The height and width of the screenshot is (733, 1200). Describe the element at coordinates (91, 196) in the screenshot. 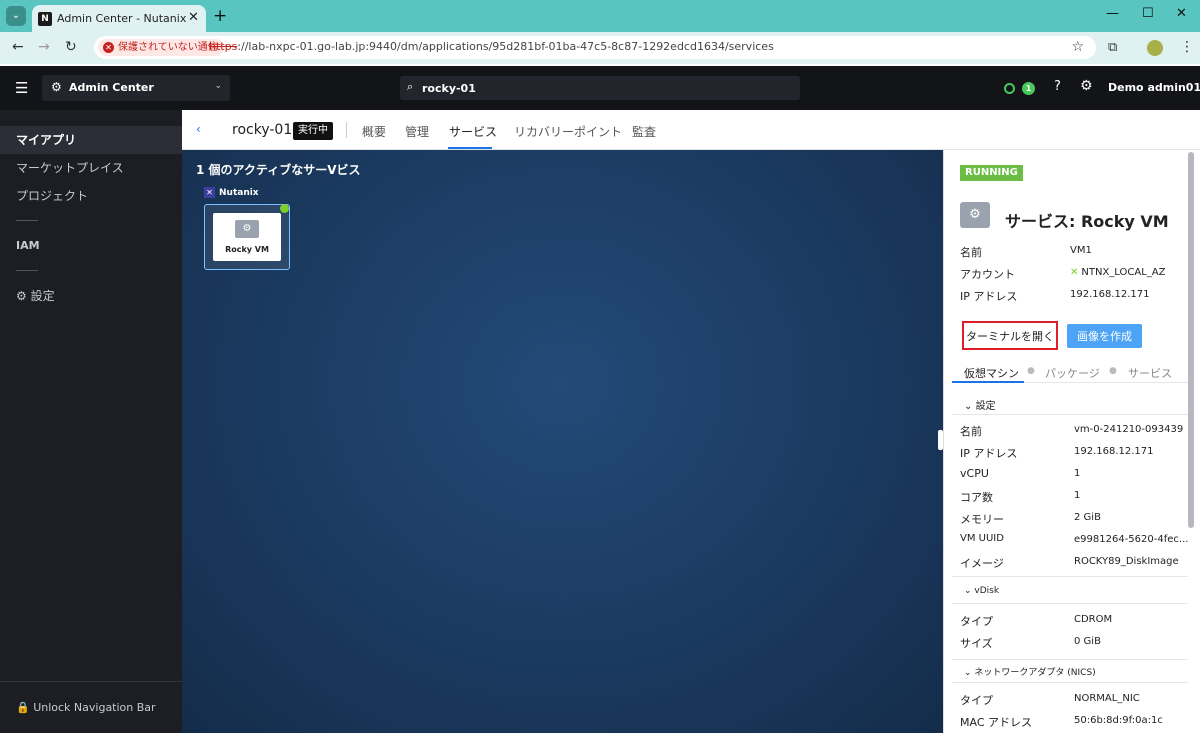

I see `sidebar-item-projects: プロジェクト` at that location.